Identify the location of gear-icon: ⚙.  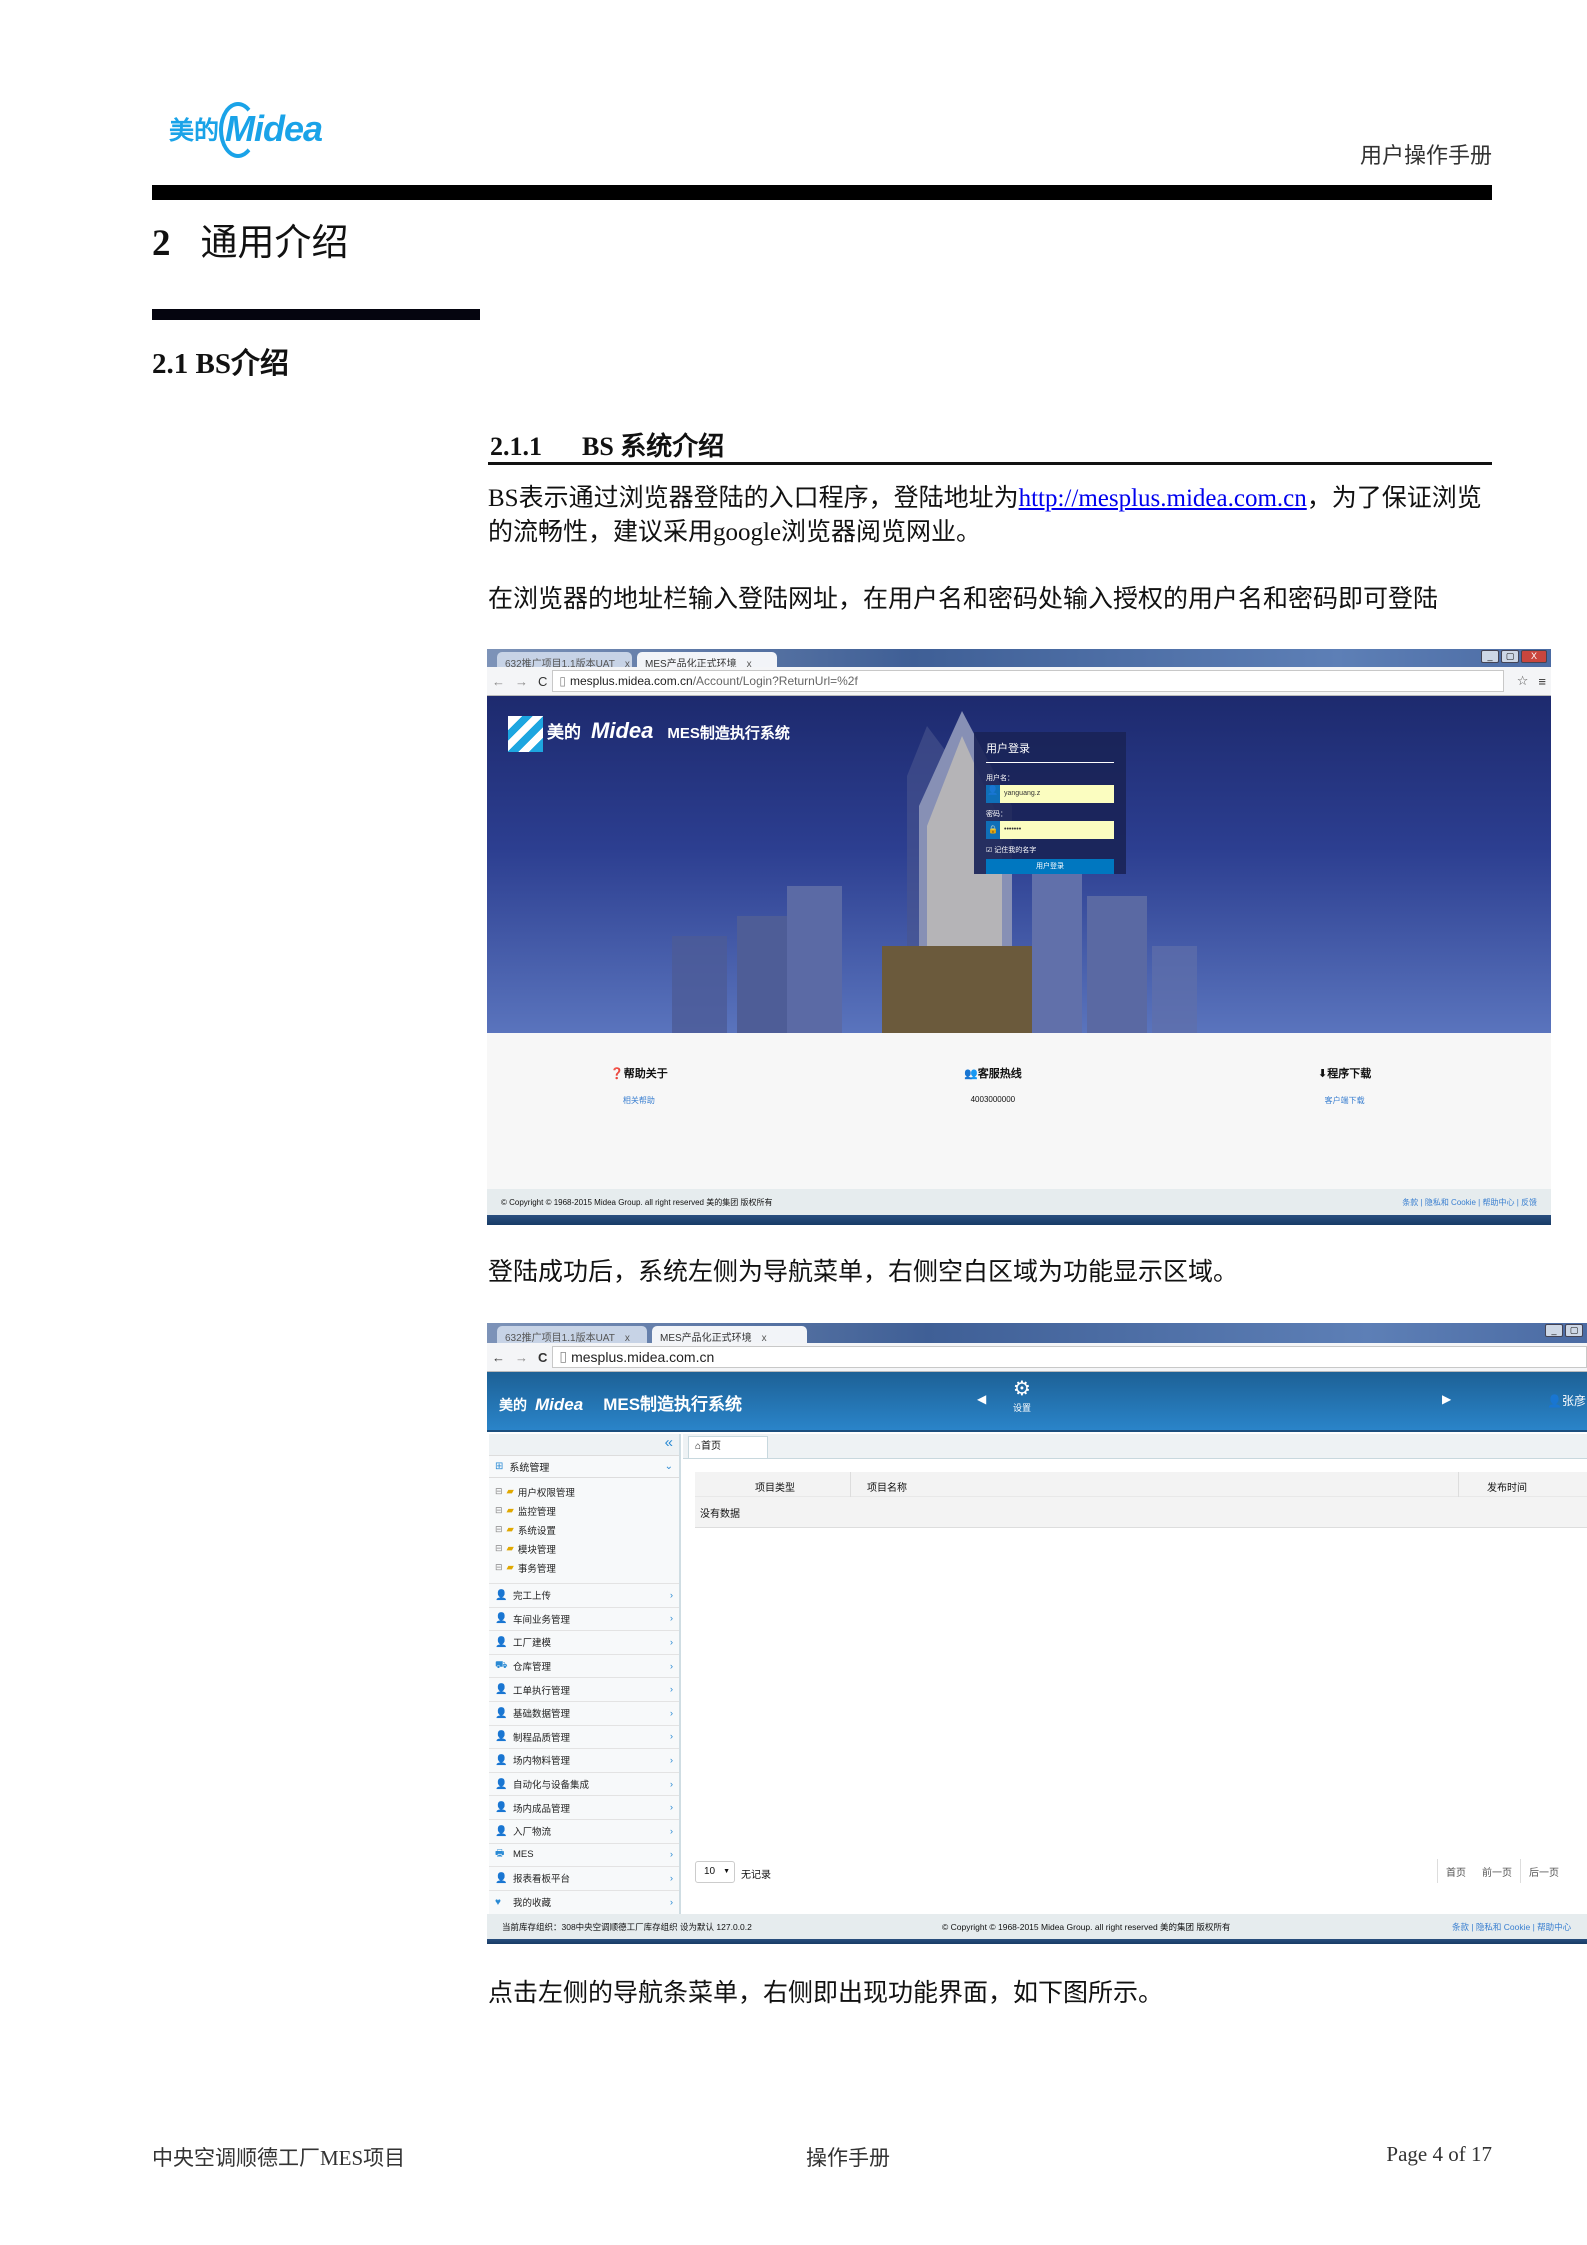
(1022, 1389).